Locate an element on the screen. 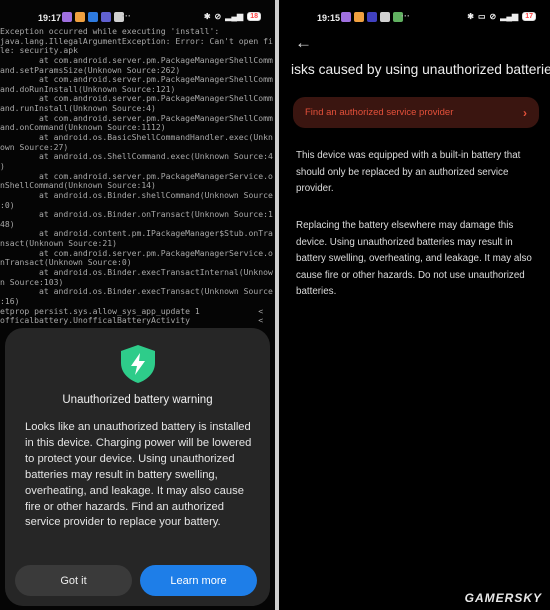  battery-icon: 18 is located at coordinates (254, 16).